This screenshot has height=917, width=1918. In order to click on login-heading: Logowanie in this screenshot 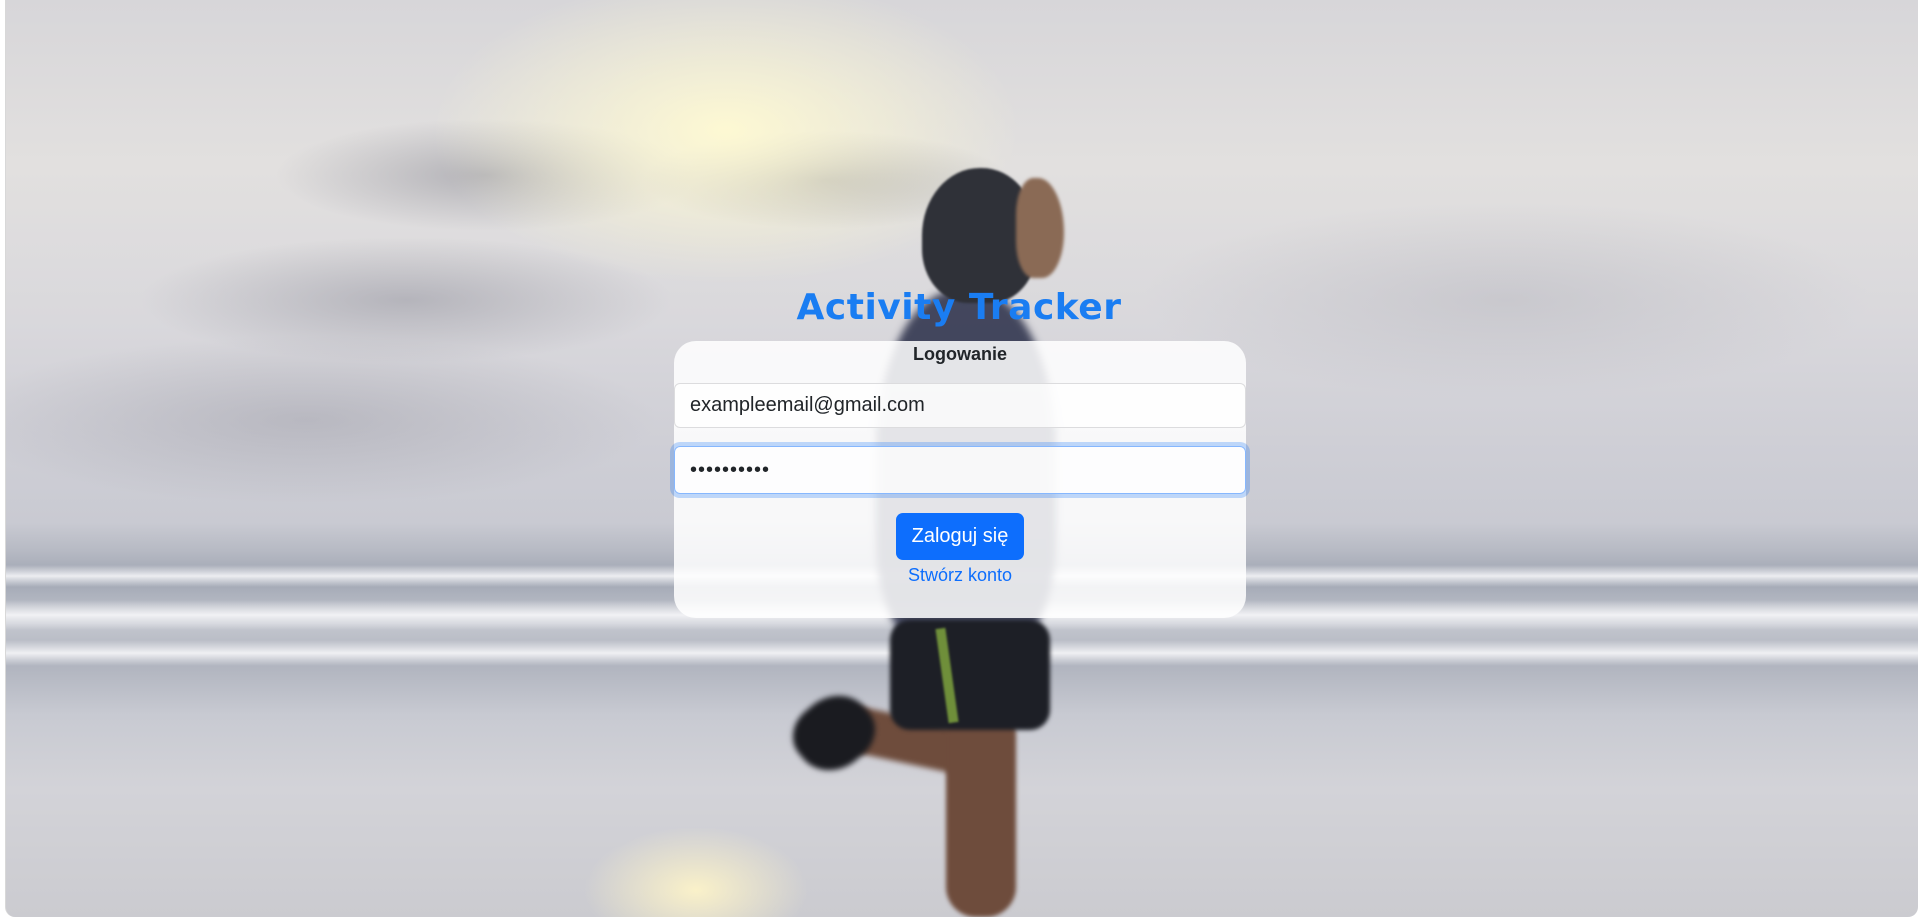, I will do `click(960, 354)`.